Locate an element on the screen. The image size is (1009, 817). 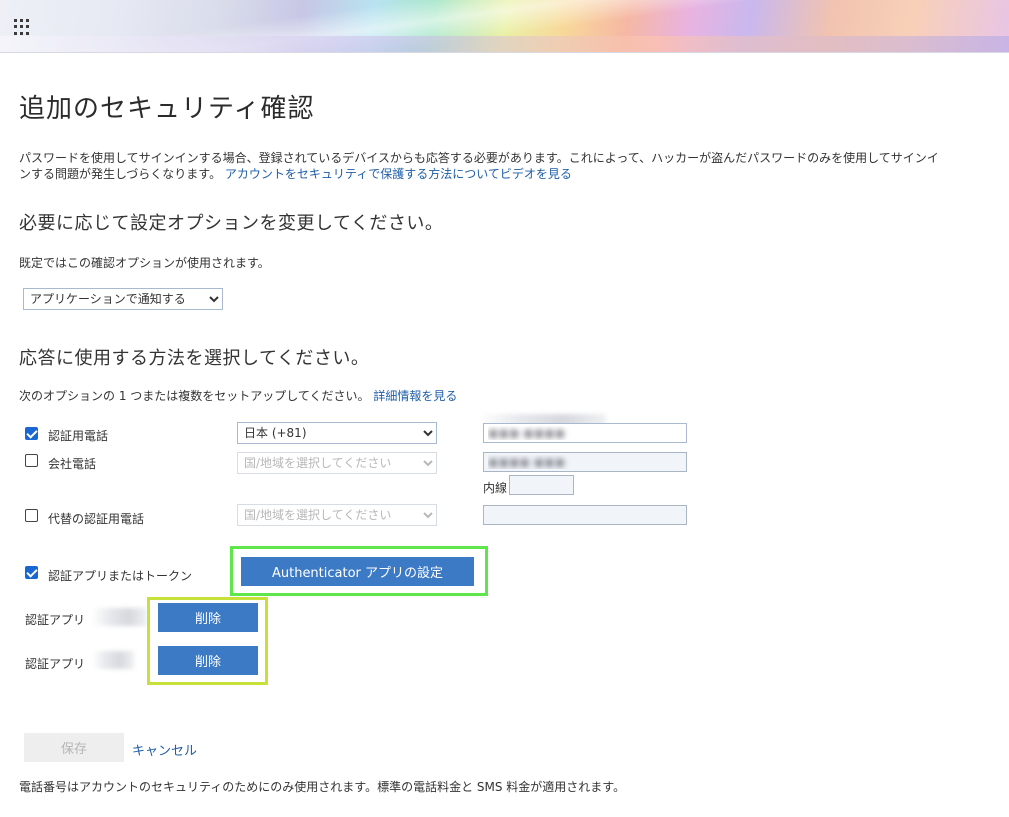
default-option-label: 既定ではこの確認オプションが使用されます。 is located at coordinates (144, 263).